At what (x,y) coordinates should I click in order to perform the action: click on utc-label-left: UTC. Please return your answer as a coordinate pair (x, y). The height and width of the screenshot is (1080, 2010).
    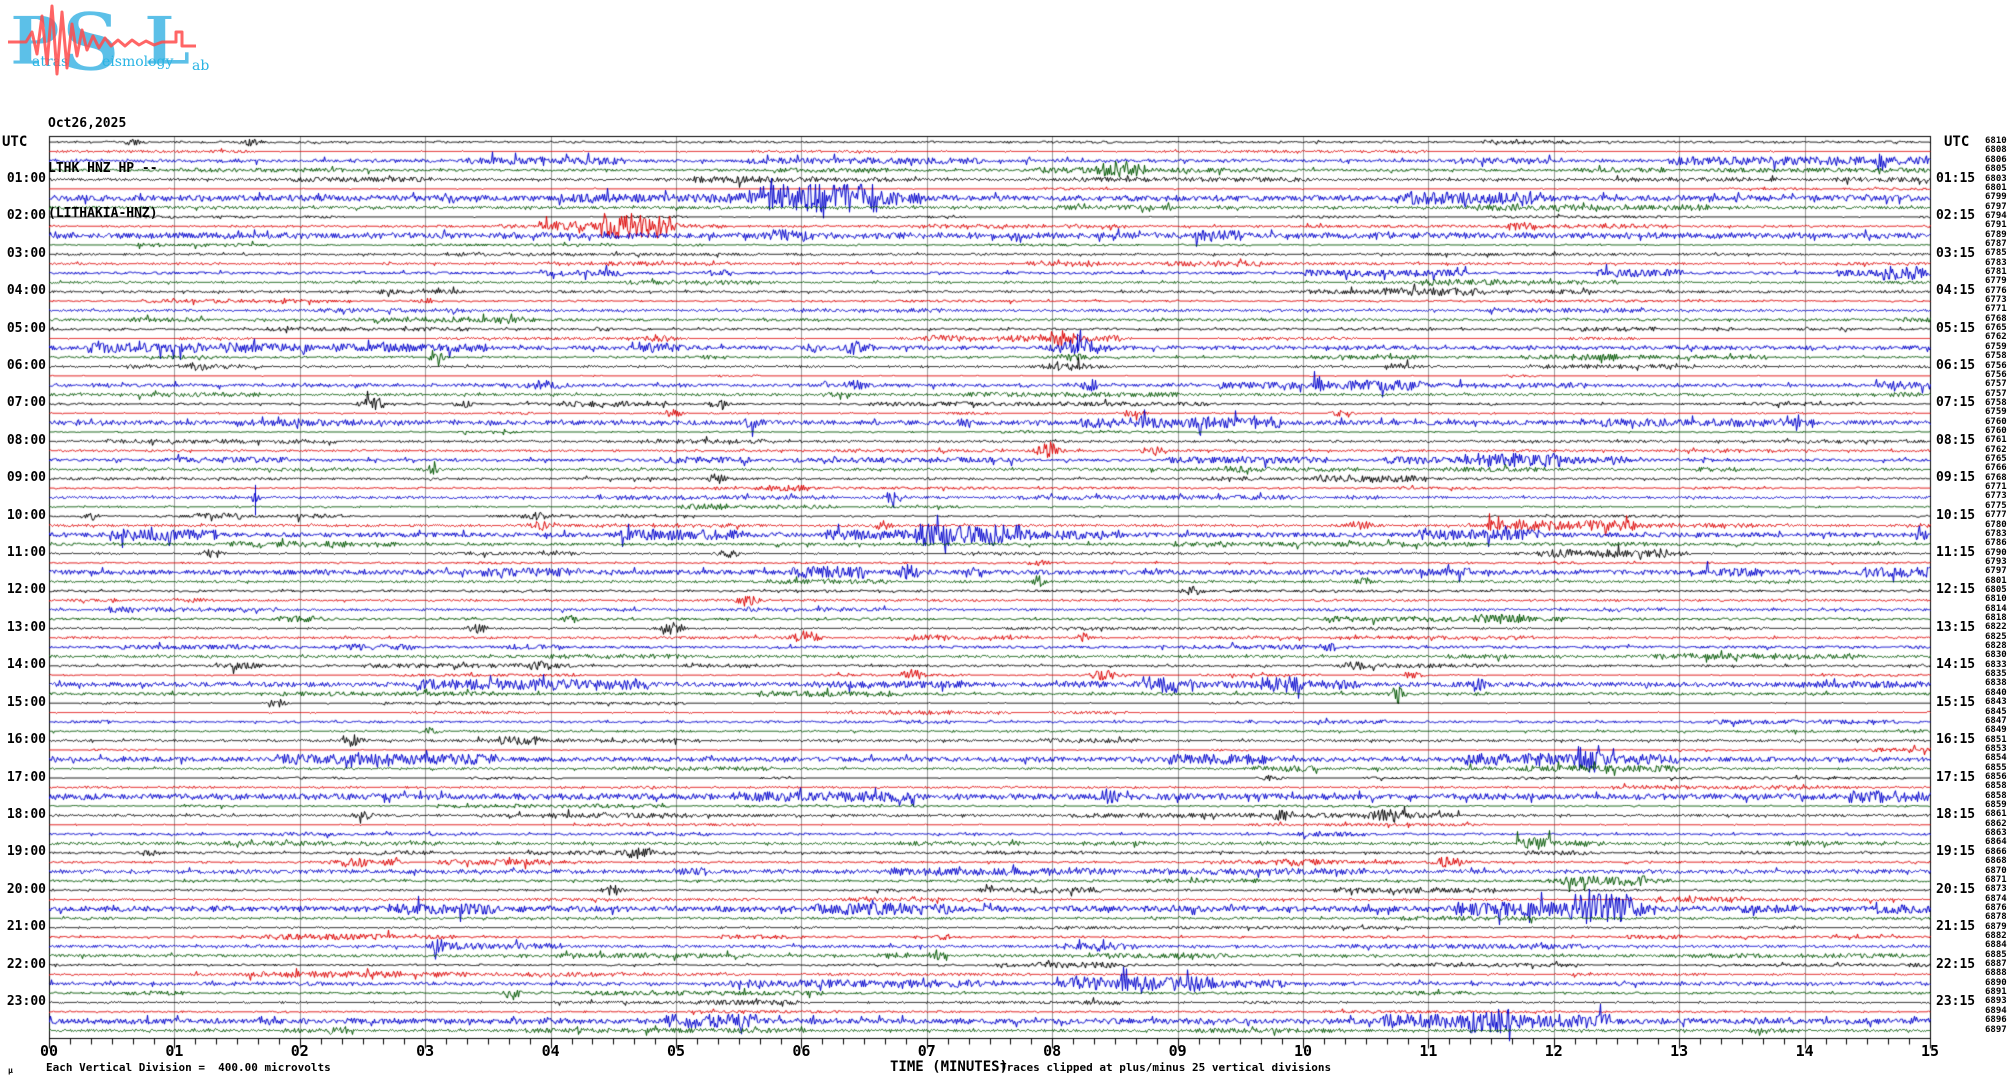
    Looking at the image, I should click on (15, 142).